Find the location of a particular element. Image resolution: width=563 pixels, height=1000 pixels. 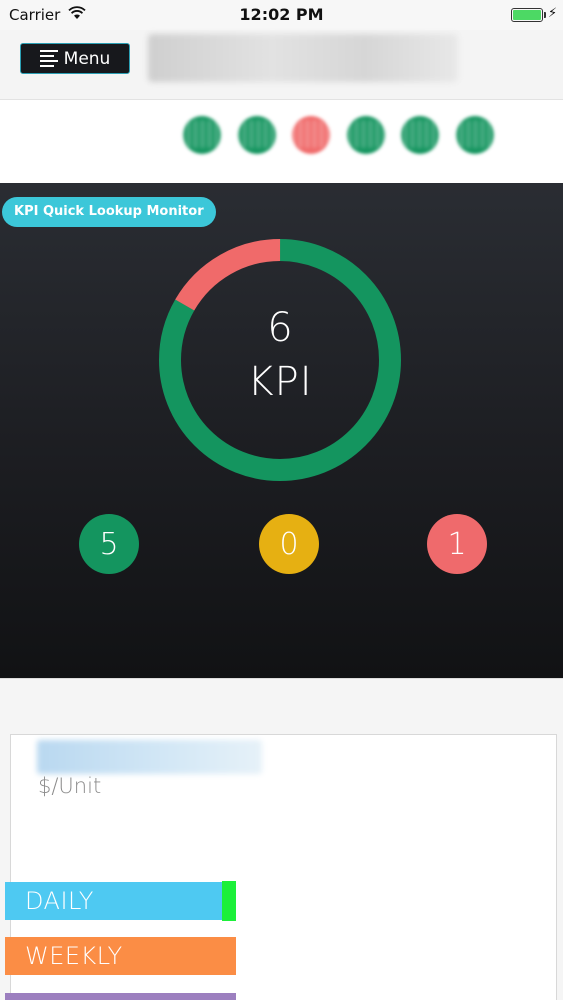

blurred-title is located at coordinates (303, 58).